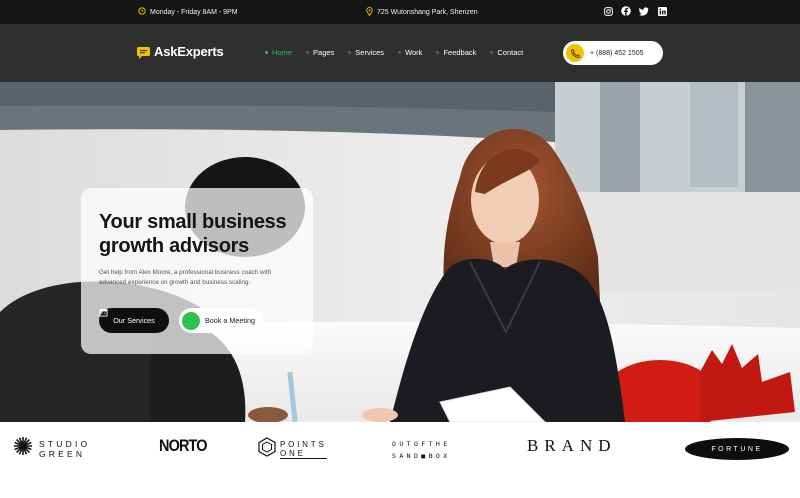  Describe the element at coordinates (303, 454) in the screenshot. I see `brand-logo-text: ONE` at that location.